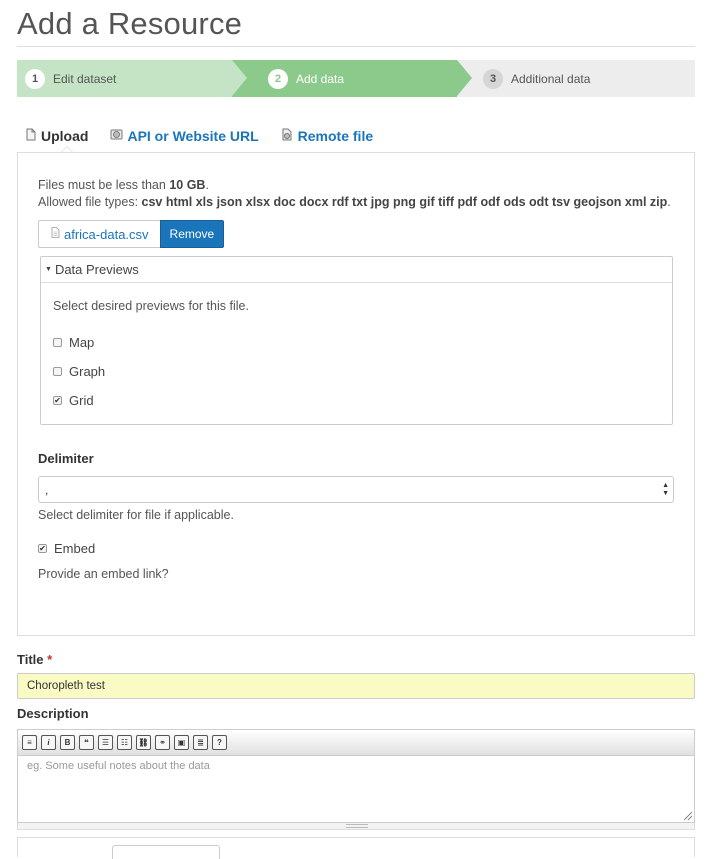  I want to click on preview-option-map: Map, so click(356, 342).